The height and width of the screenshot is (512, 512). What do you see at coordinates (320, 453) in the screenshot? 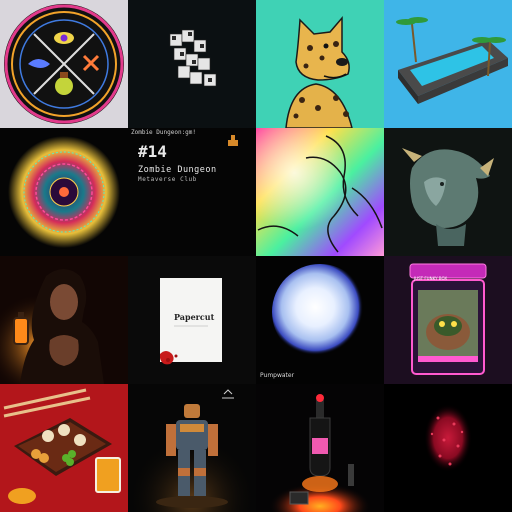
I see `neon-bottle-image` at bounding box center [320, 453].